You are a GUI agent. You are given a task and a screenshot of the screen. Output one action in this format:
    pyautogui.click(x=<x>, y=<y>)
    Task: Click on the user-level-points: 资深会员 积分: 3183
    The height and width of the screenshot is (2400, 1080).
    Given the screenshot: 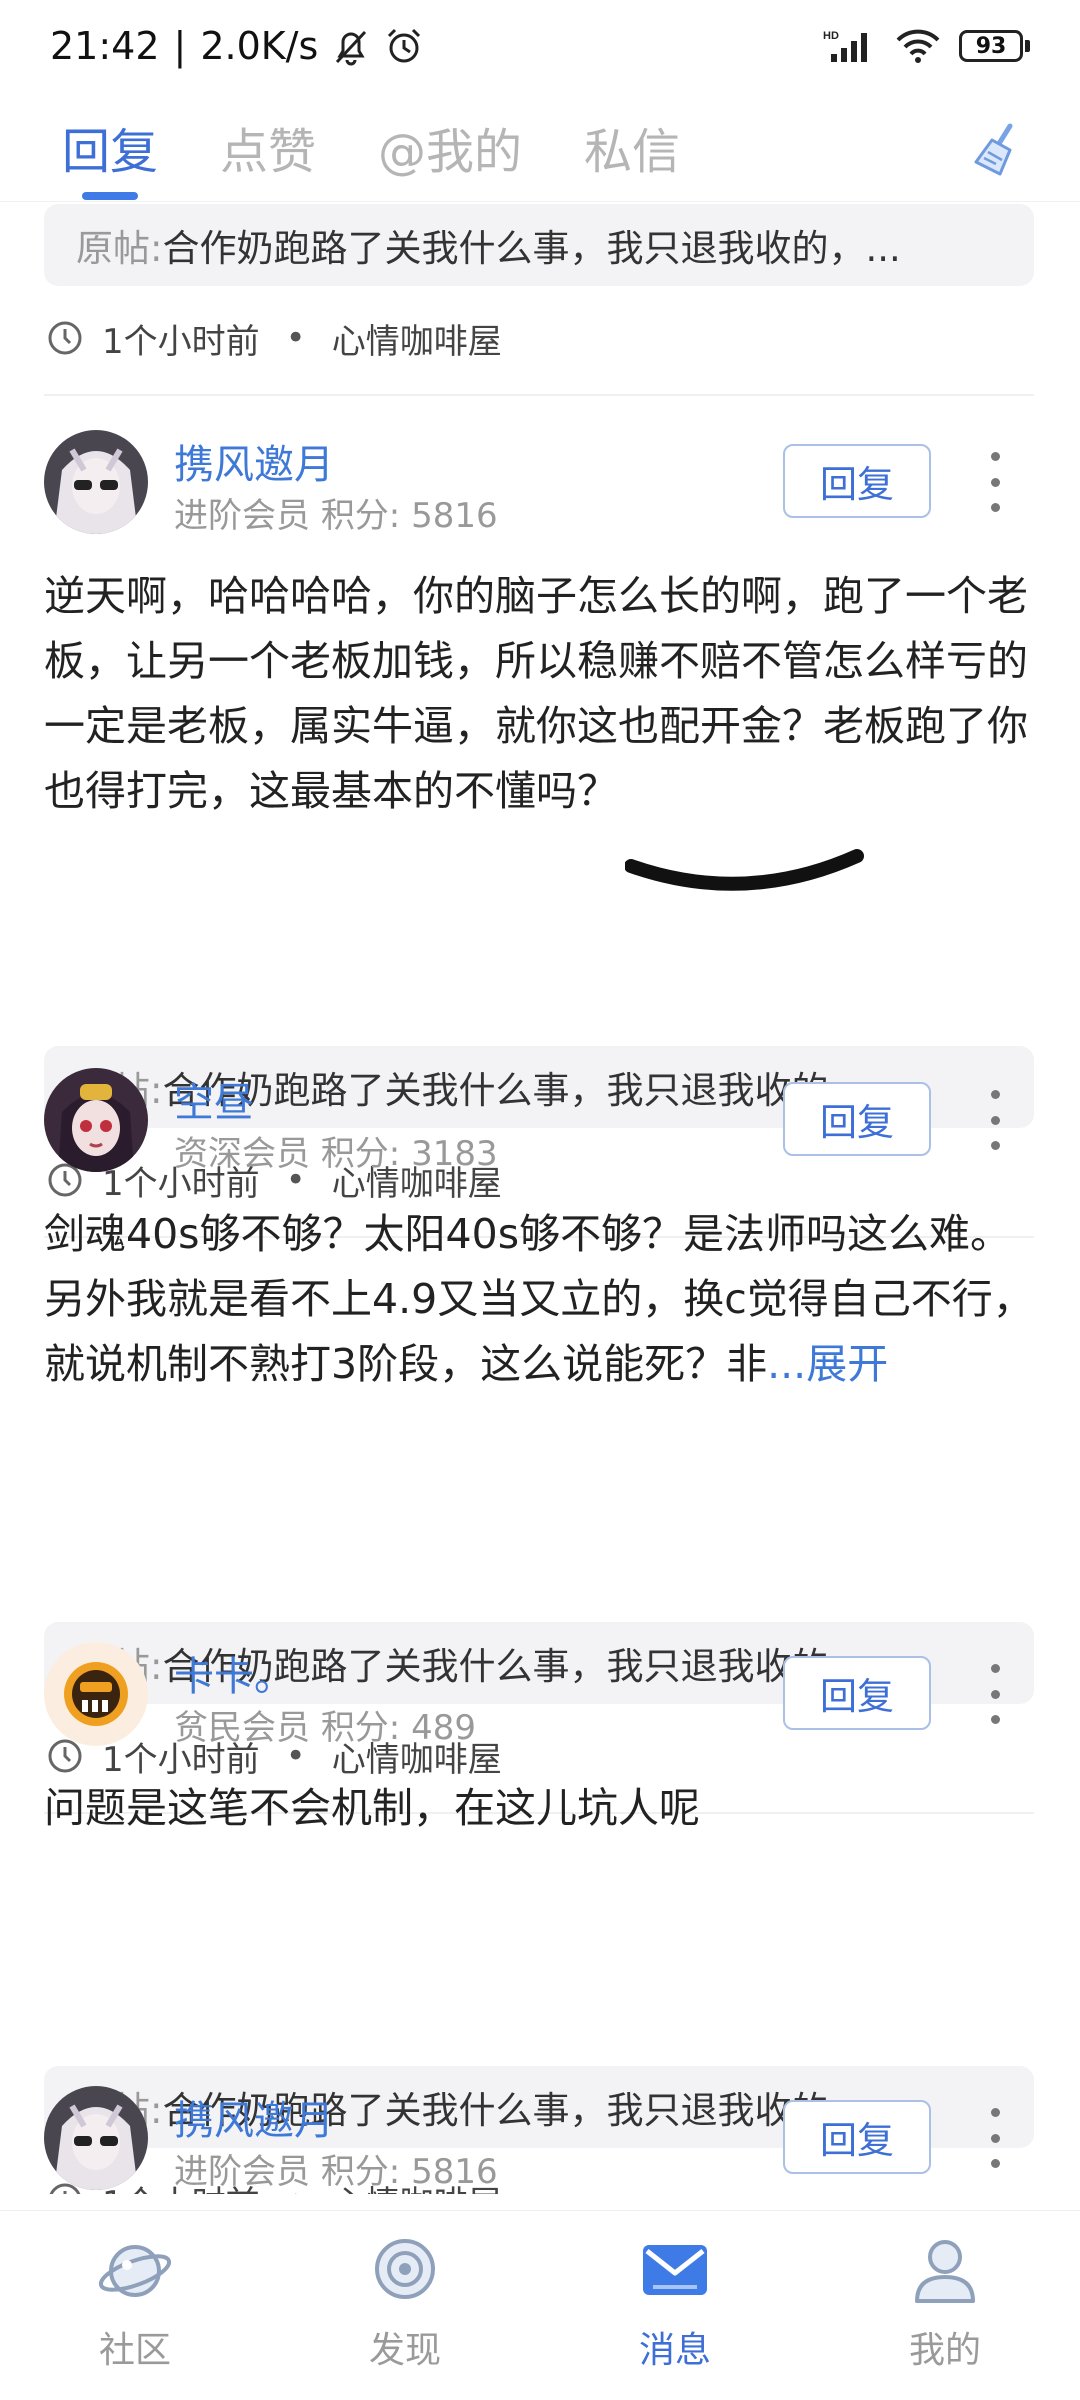 What is the action you would take?
    pyautogui.click(x=336, y=1150)
    